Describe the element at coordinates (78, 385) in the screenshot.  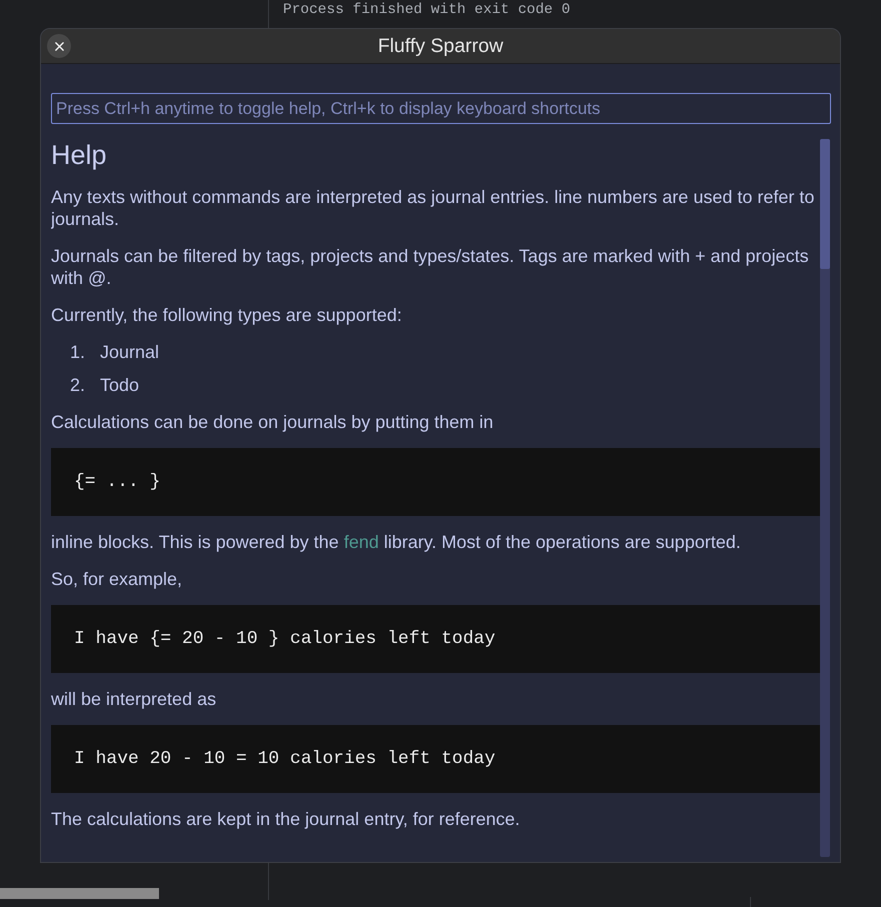
I see `list-number: 2.` at that location.